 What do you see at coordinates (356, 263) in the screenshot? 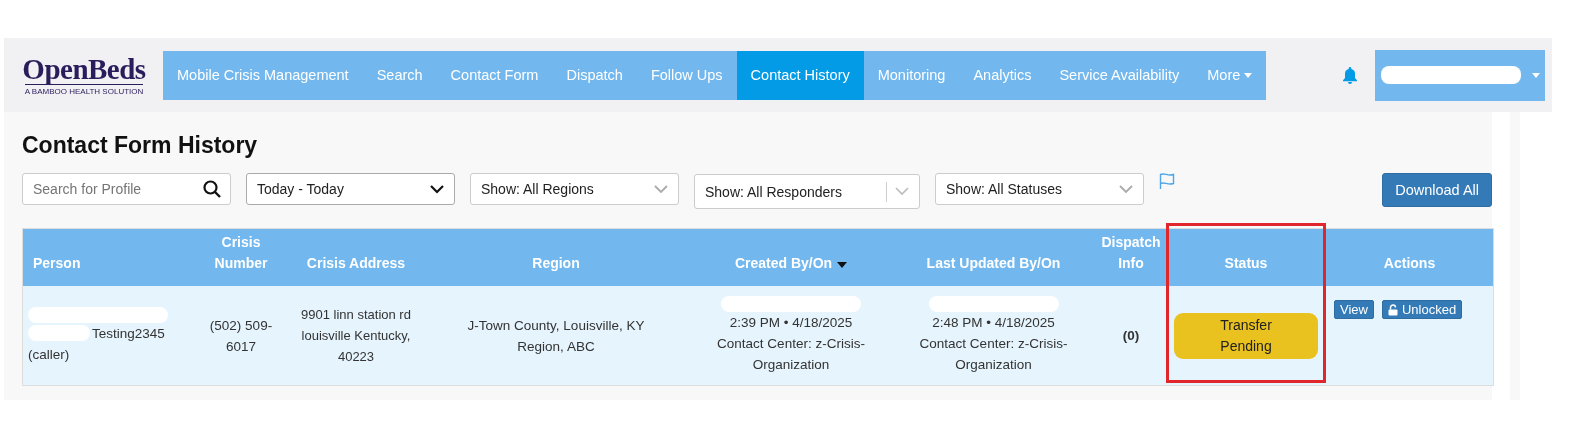
I see `column-header: Crisis Address` at bounding box center [356, 263].